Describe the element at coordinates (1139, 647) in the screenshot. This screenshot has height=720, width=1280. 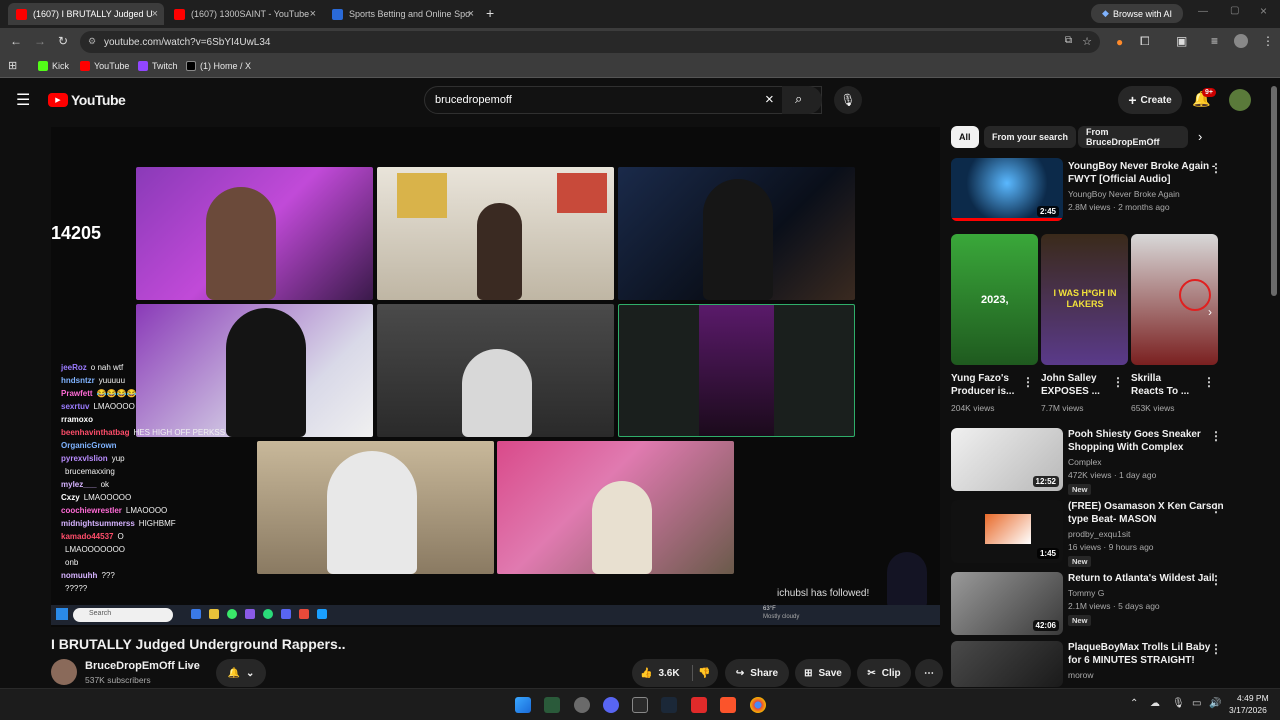
I see `video-title: PlaqueBoyMax Trolls Lil Baby` at that location.